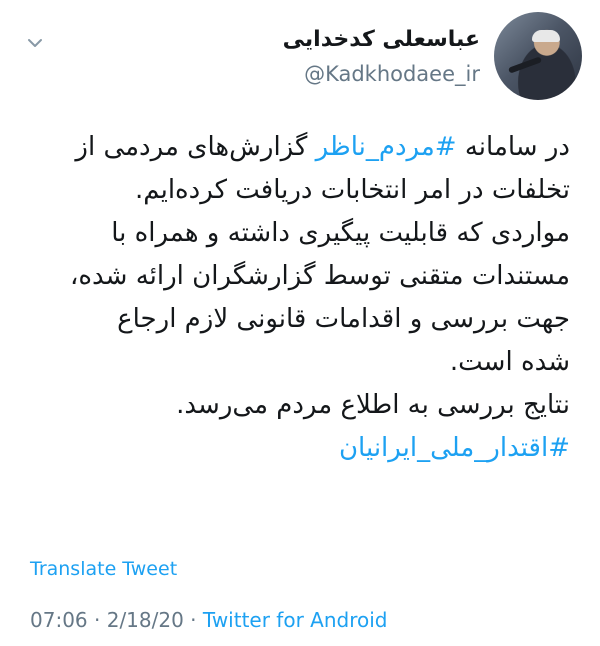  What do you see at coordinates (145, 620) in the screenshot?
I see `tweet-date: 2/18/20` at bounding box center [145, 620].